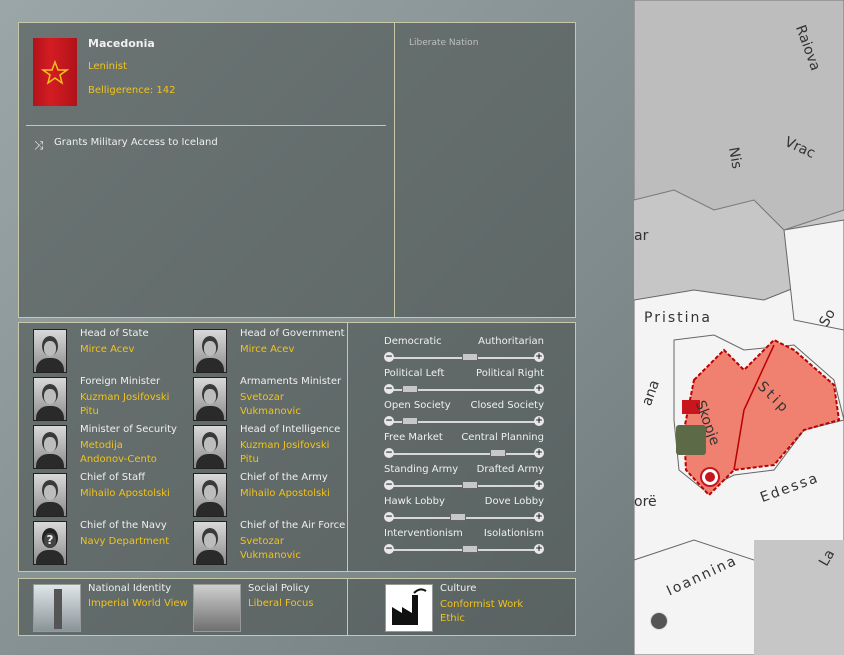 The width and height of the screenshot is (844, 655). I want to click on slider-right-label: Closed Society, so click(507, 405).